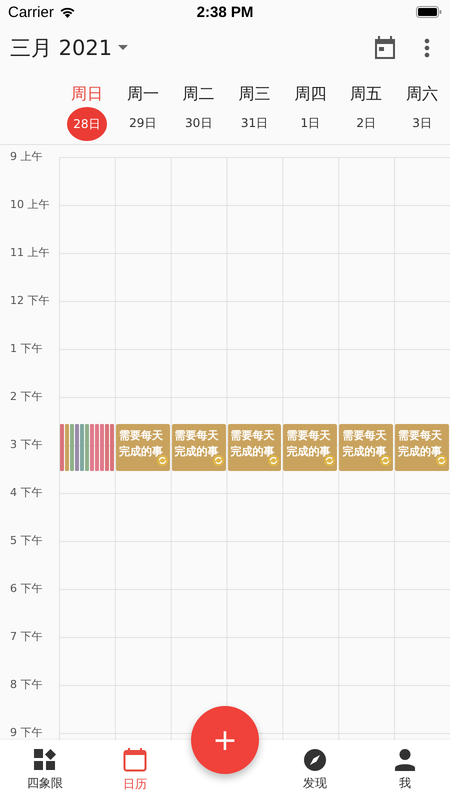 This screenshot has height=800, width=450. I want to click on date-button: 3日, so click(422, 123).